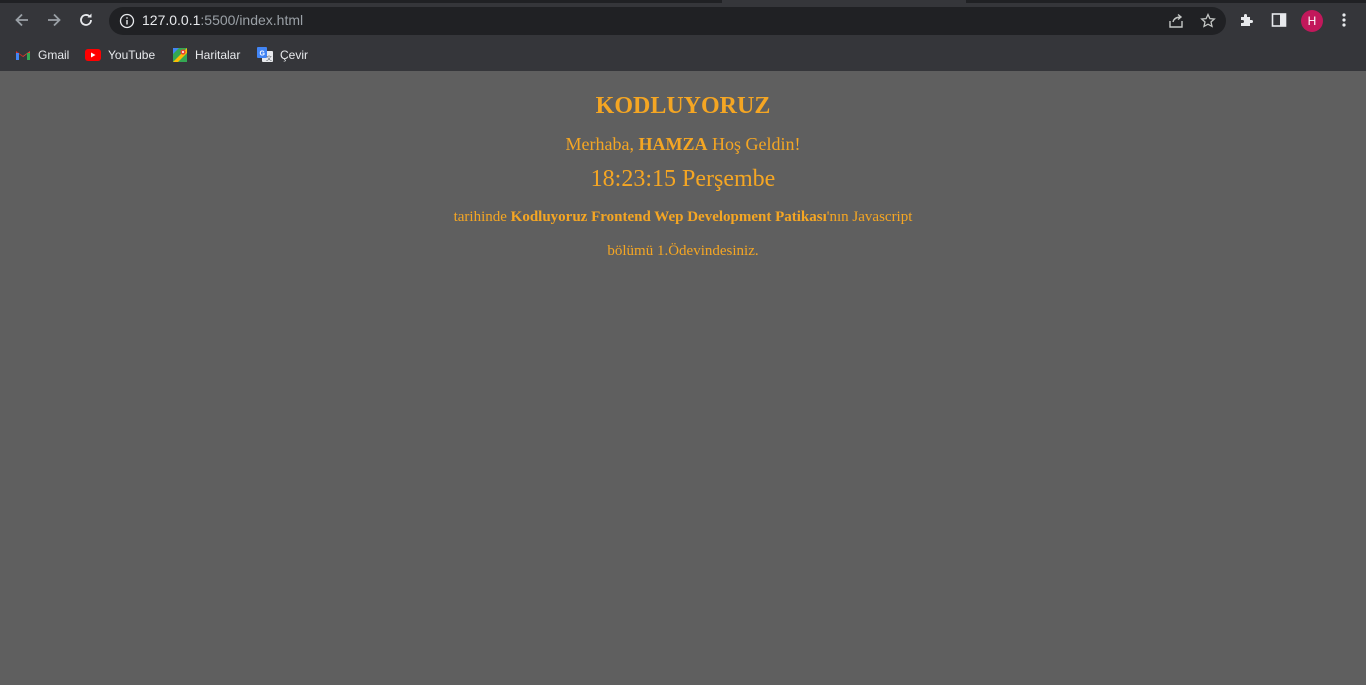 This screenshot has height=685, width=1366. I want to click on assignment-line: bölümü 1.Ödevindesiniz., so click(683, 251).